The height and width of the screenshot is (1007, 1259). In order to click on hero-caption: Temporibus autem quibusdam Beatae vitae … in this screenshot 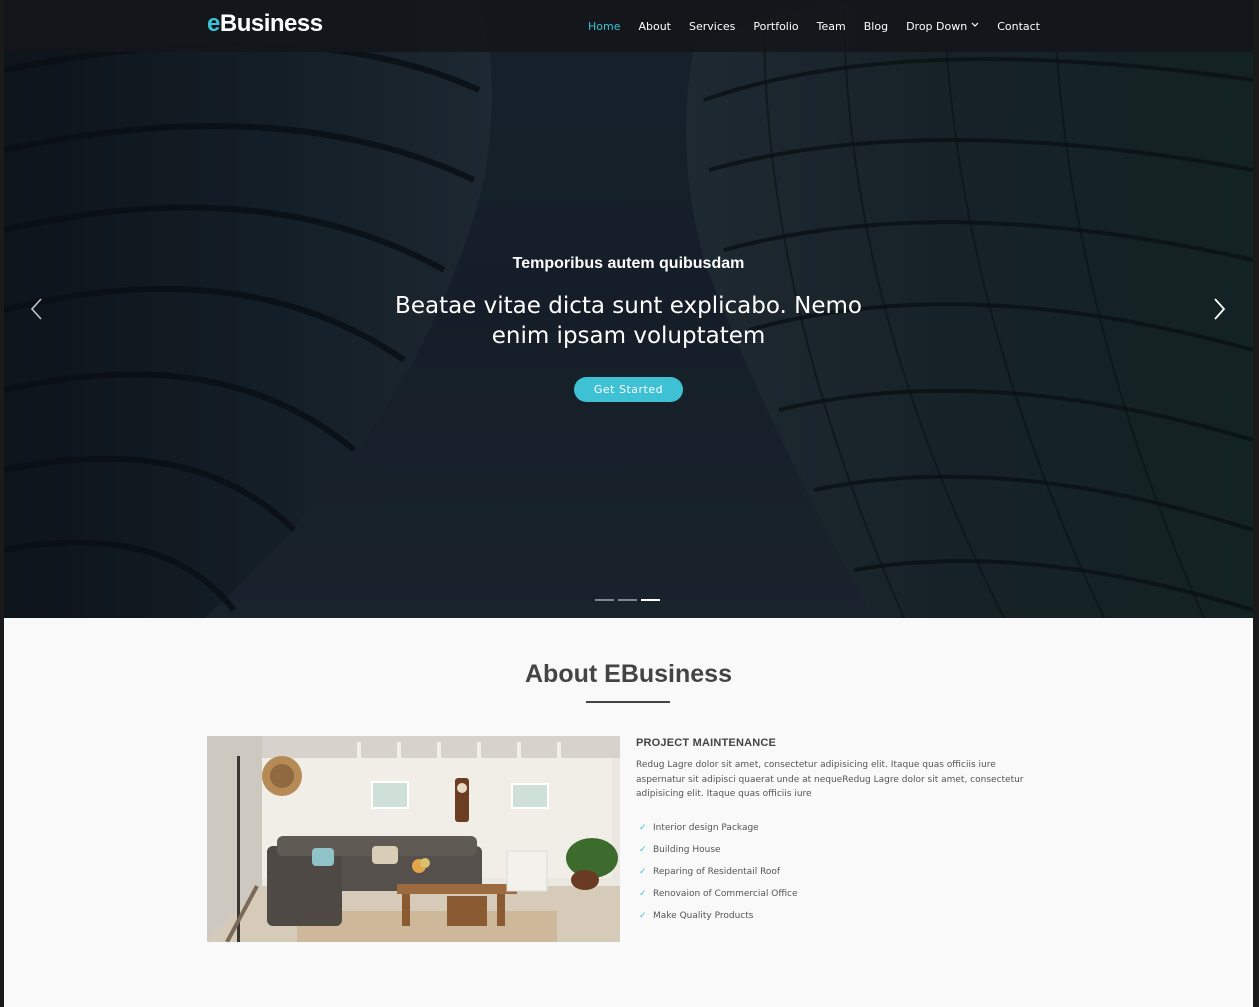, I will do `click(628, 328)`.